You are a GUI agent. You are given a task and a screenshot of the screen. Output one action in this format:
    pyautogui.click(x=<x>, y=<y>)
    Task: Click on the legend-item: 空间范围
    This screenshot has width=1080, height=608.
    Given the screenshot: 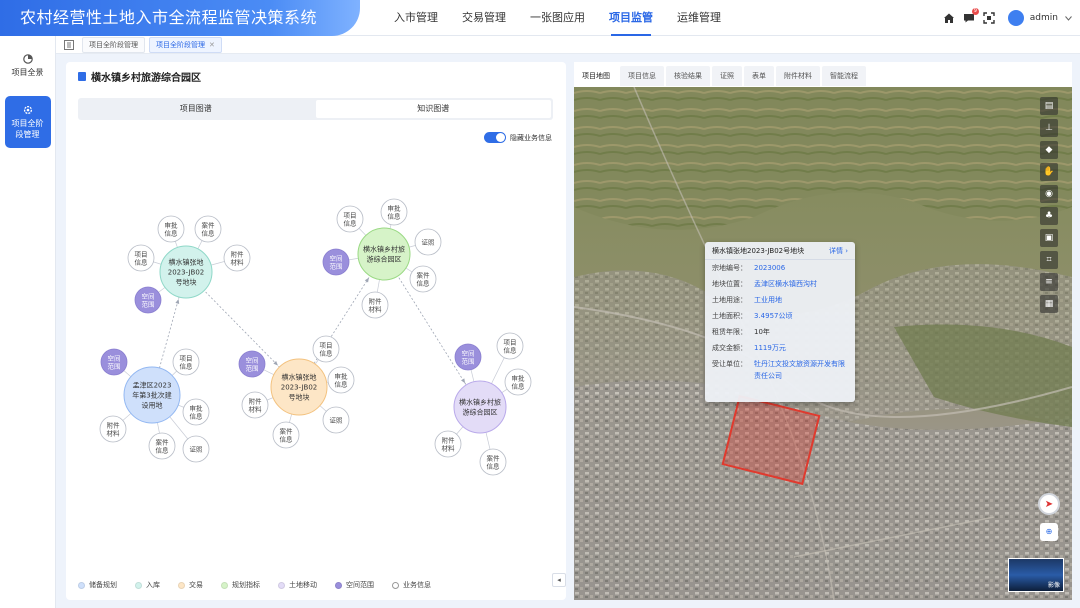 What is the action you would take?
    pyautogui.click(x=354, y=585)
    